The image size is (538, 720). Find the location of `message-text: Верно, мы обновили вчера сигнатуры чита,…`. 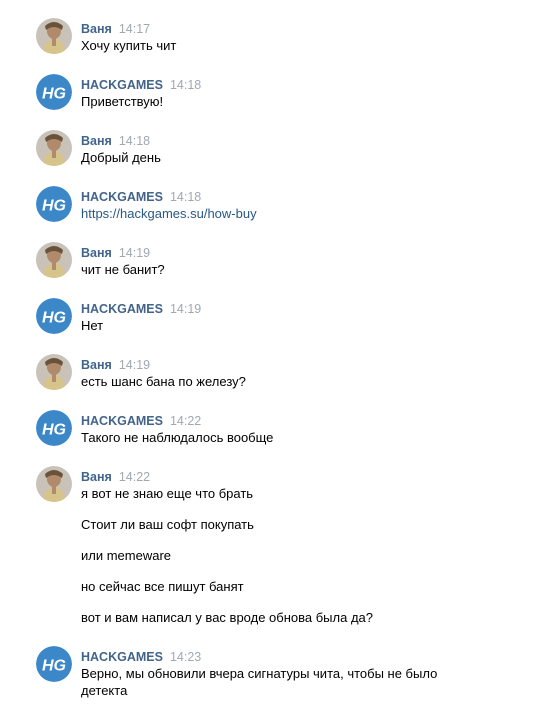

message-text: Верно, мы обновили вчера сигнатуры чита,… is located at coordinates (259, 673).